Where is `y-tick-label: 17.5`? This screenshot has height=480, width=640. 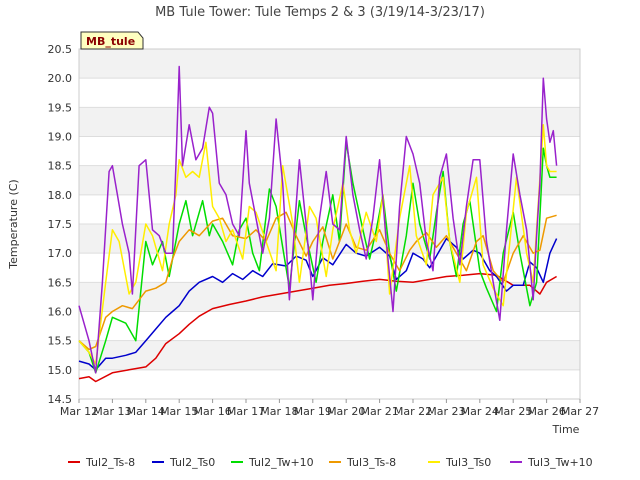
y-tick-label: 17.5 is located at coordinates (60, 224).